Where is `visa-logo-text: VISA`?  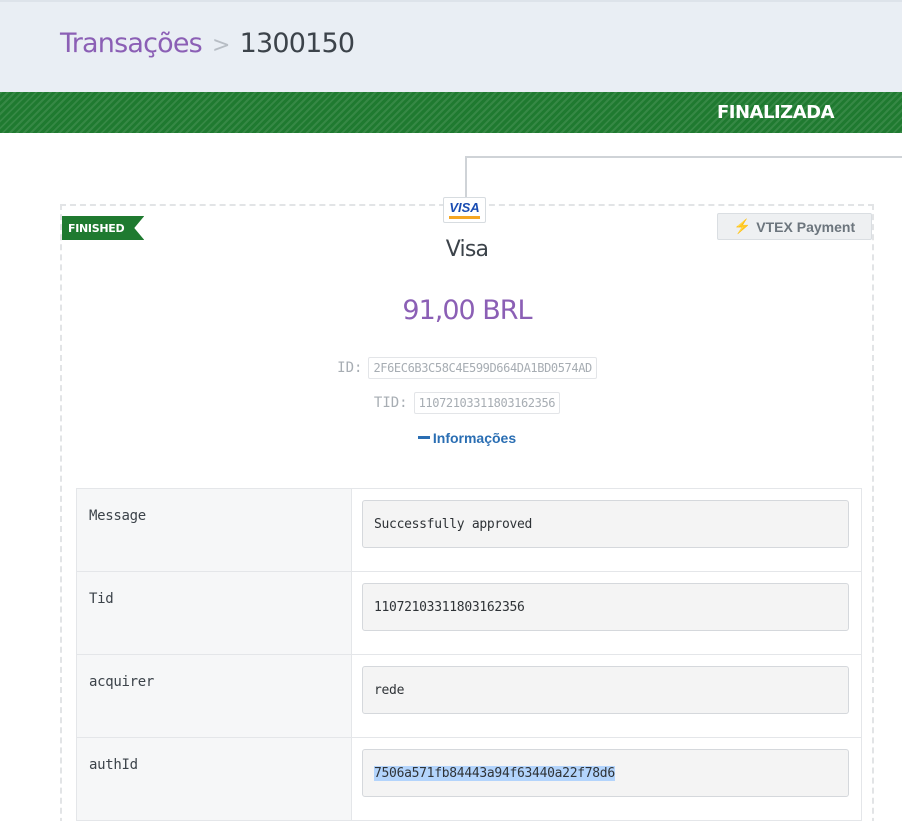
visa-logo-text: VISA is located at coordinates (464, 210).